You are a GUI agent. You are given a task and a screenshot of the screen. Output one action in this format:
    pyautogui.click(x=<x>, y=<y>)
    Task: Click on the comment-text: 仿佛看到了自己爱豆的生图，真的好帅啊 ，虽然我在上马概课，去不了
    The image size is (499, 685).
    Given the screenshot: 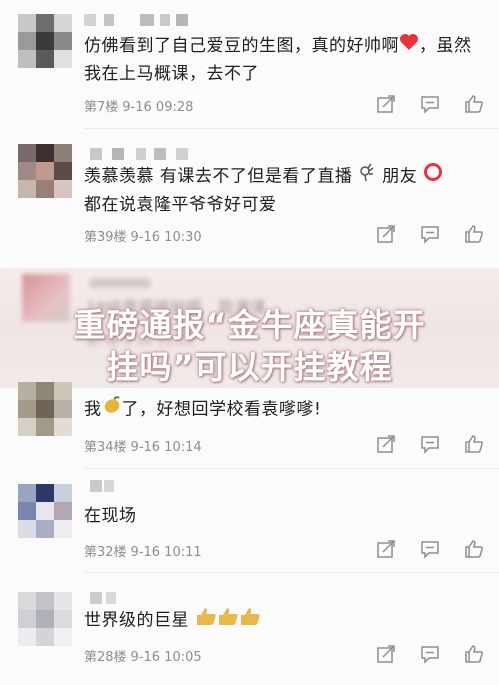 What is the action you would take?
    pyautogui.click(x=284, y=60)
    